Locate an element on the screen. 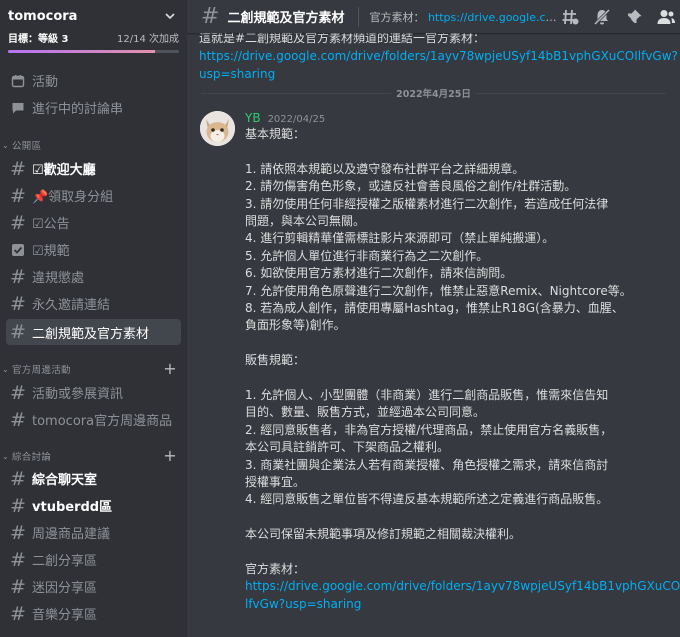 Image resolution: width=680 pixels, height=637 pixels. sidebar-item-label: 二創規範及官方素材 is located at coordinates (91, 334).